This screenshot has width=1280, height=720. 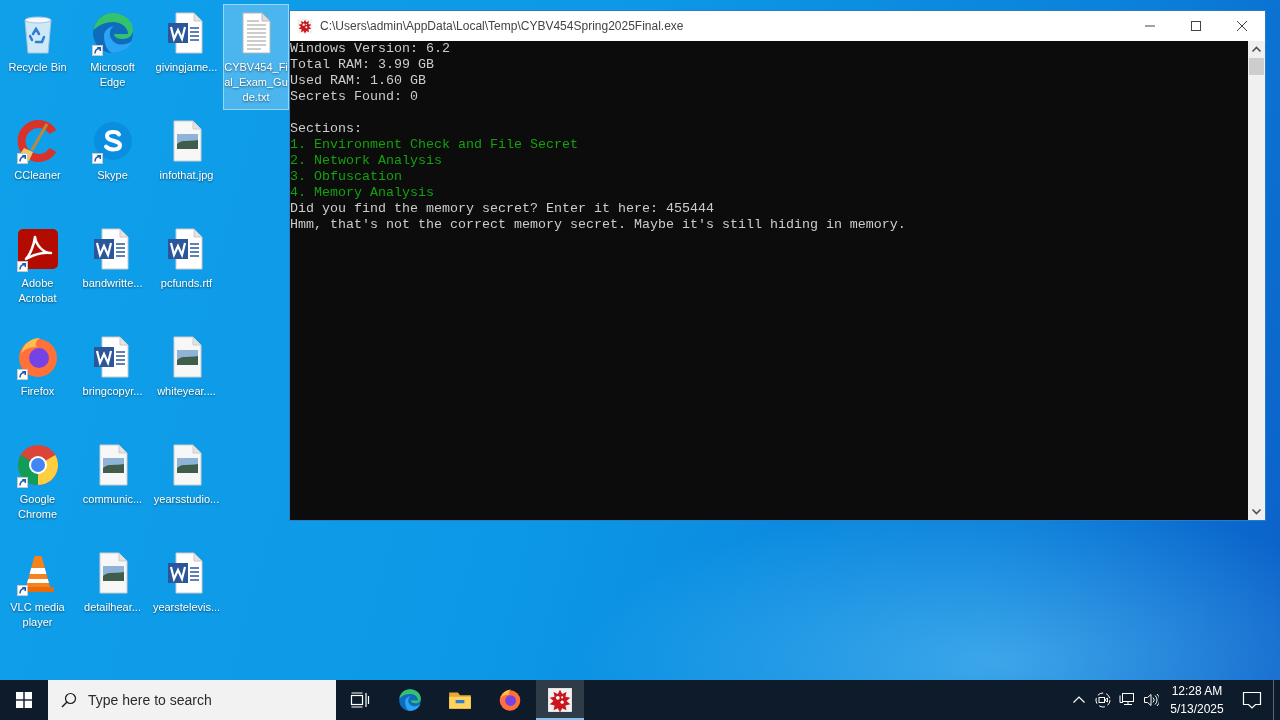 What do you see at coordinates (769, 177) in the screenshot?
I see `menu-option: 3. Obfuscation` at bounding box center [769, 177].